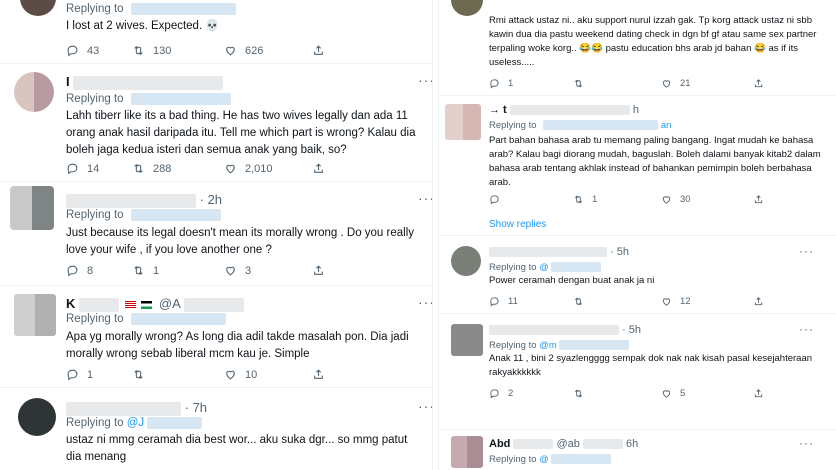  What do you see at coordinates (531, 393) in the screenshot?
I see `reply-button: 2` at bounding box center [531, 393].